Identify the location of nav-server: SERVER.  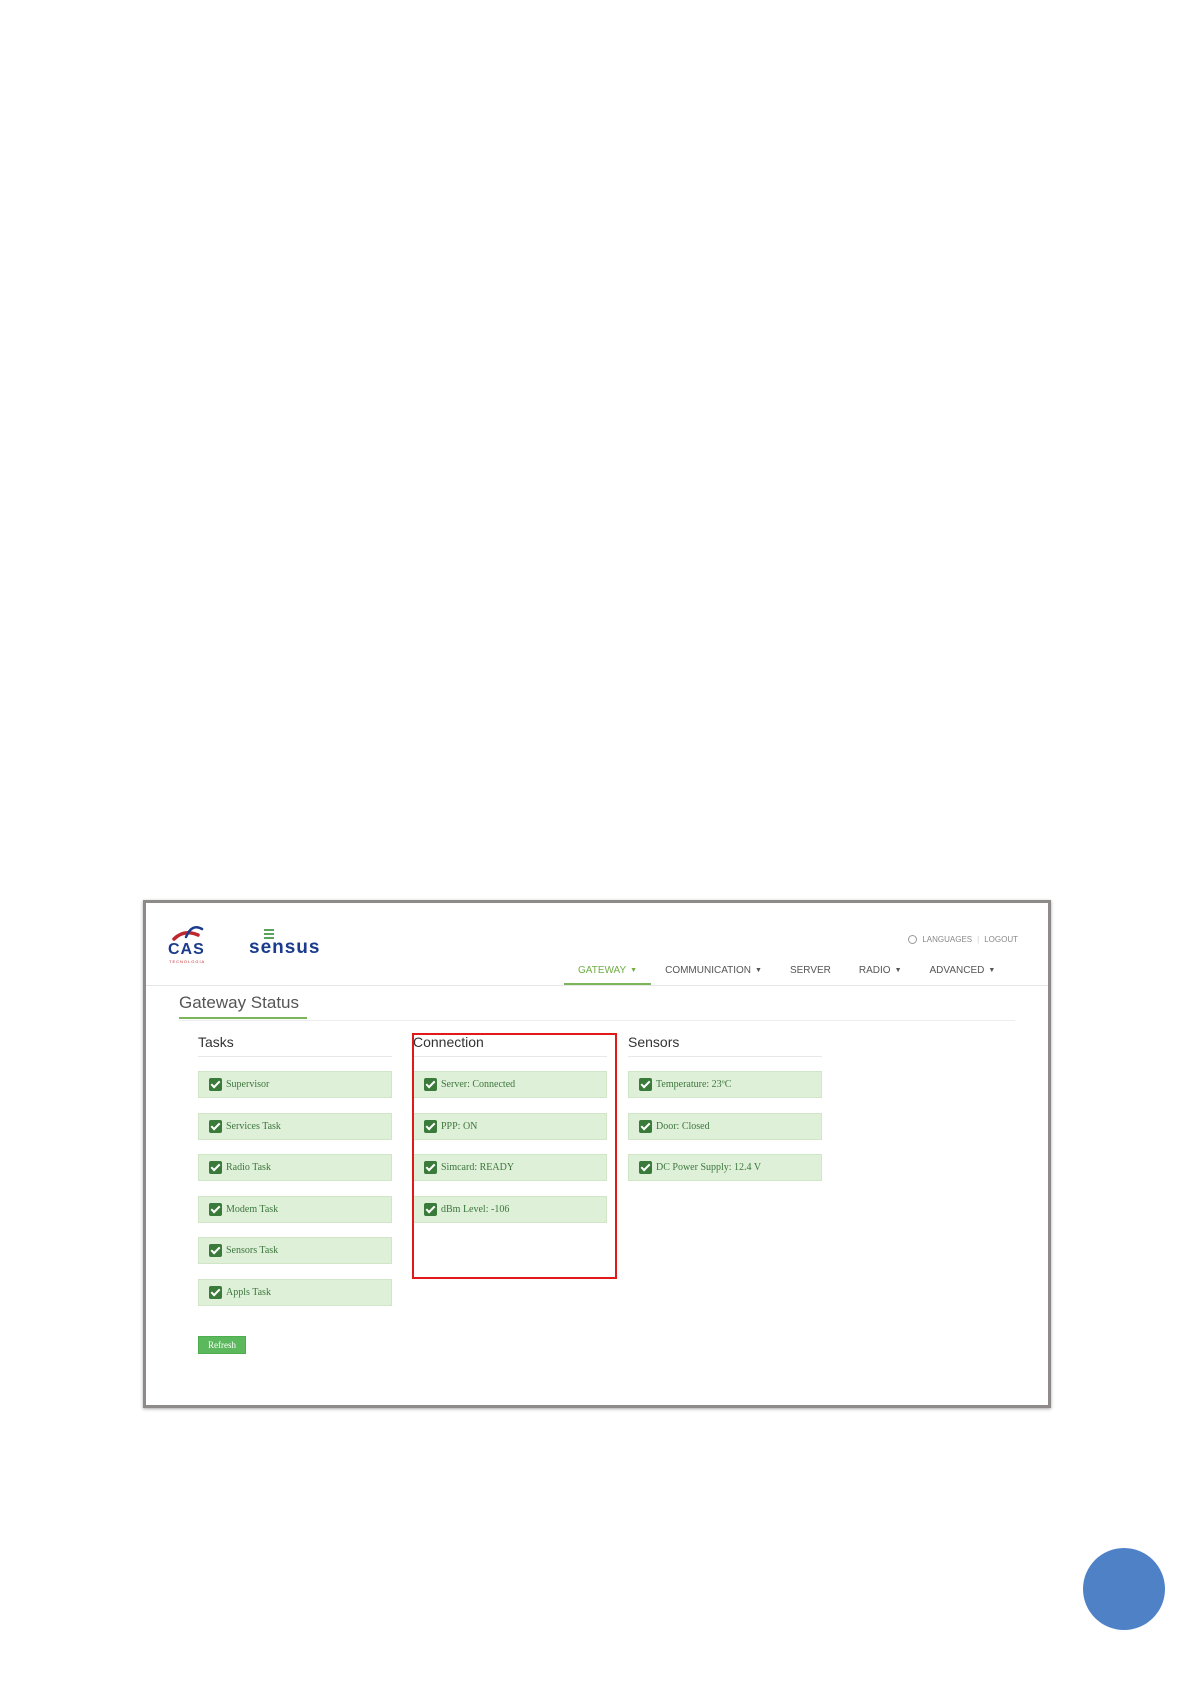
(810, 970).